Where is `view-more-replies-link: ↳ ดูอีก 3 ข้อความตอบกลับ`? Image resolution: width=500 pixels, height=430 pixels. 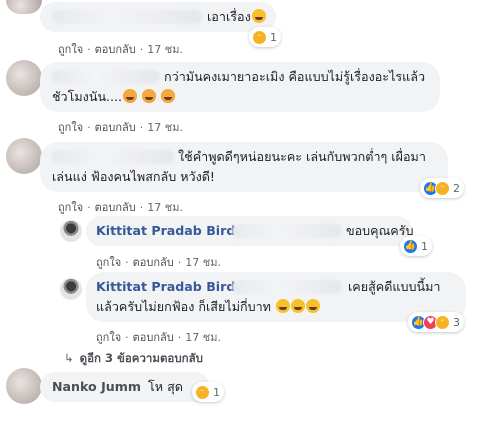 view-more-replies-link: ↳ ดูอีก 3 ข้อความตอบกลับ is located at coordinates (133, 359).